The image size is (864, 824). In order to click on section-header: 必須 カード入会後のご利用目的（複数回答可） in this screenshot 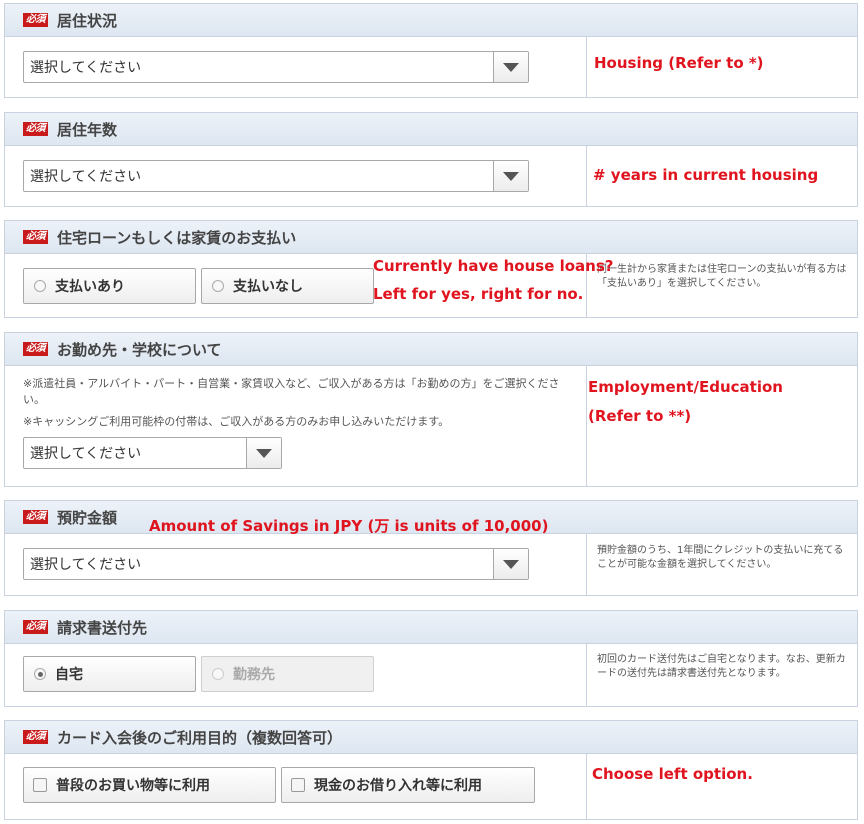, I will do `click(431, 737)`.